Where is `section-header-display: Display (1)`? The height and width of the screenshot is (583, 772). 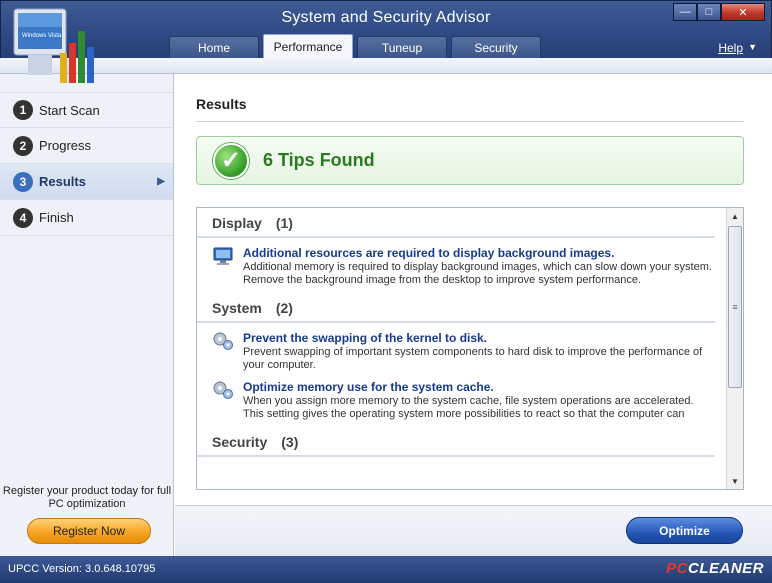 section-header-display: Display (1) is located at coordinates (456, 223).